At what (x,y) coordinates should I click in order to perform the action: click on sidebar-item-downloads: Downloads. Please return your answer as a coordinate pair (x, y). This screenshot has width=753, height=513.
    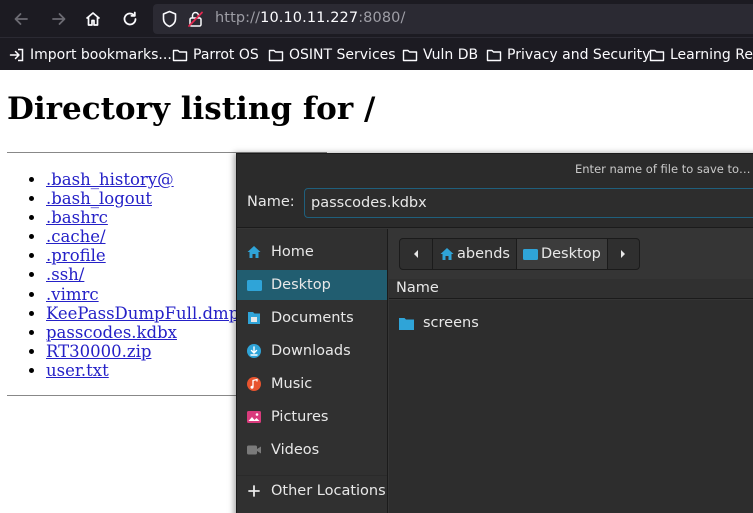
    Looking at the image, I should click on (312, 351).